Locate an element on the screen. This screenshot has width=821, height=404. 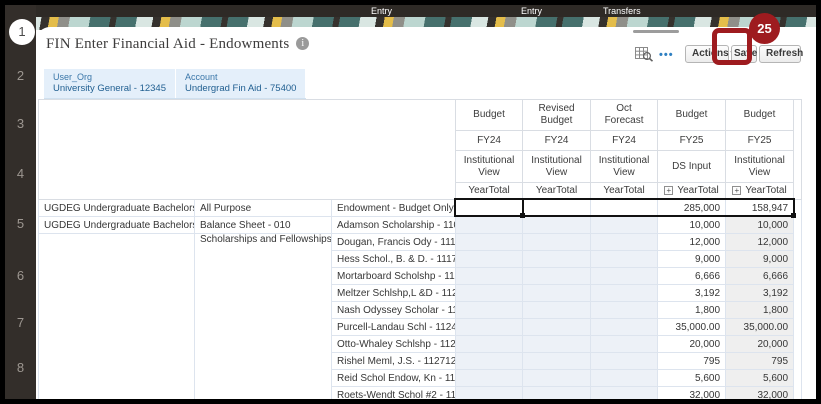
panel-drag-handle is located at coordinates (656, 31).